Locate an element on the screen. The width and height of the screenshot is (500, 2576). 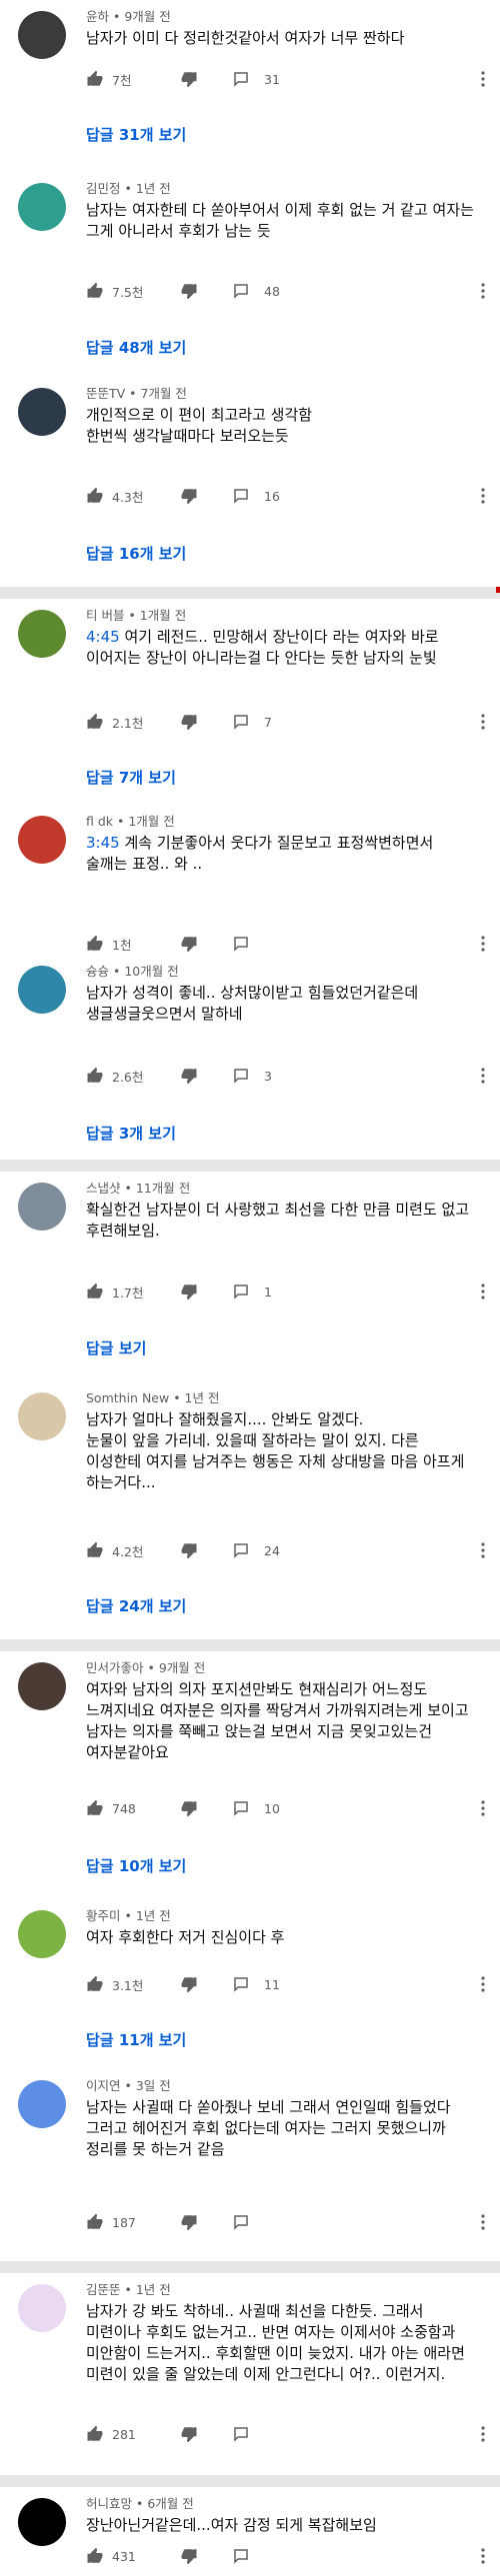
view-replies-link: 답글 3개 보기 is located at coordinates (131, 1134).